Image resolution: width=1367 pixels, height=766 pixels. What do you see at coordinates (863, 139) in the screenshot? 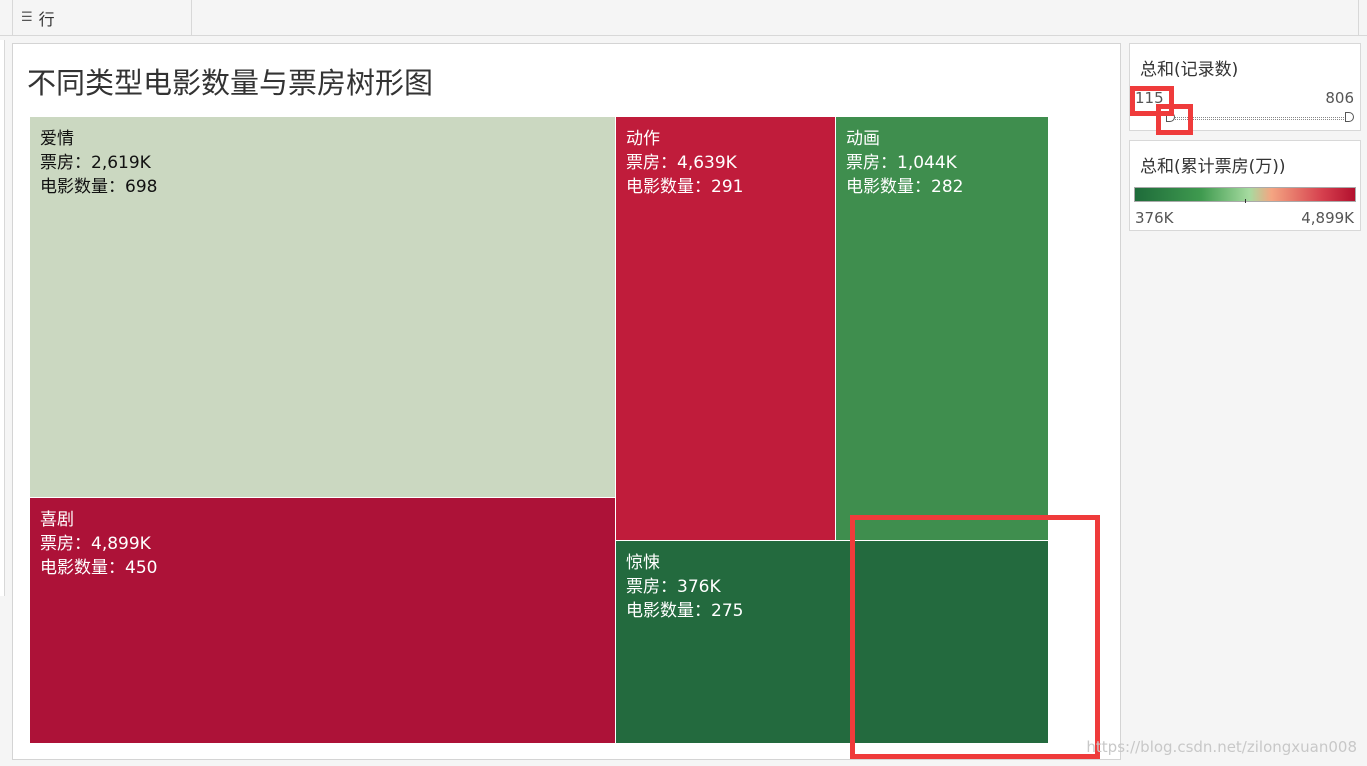
I see `cell-category-name: 动画` at bounding box center [863, 139].